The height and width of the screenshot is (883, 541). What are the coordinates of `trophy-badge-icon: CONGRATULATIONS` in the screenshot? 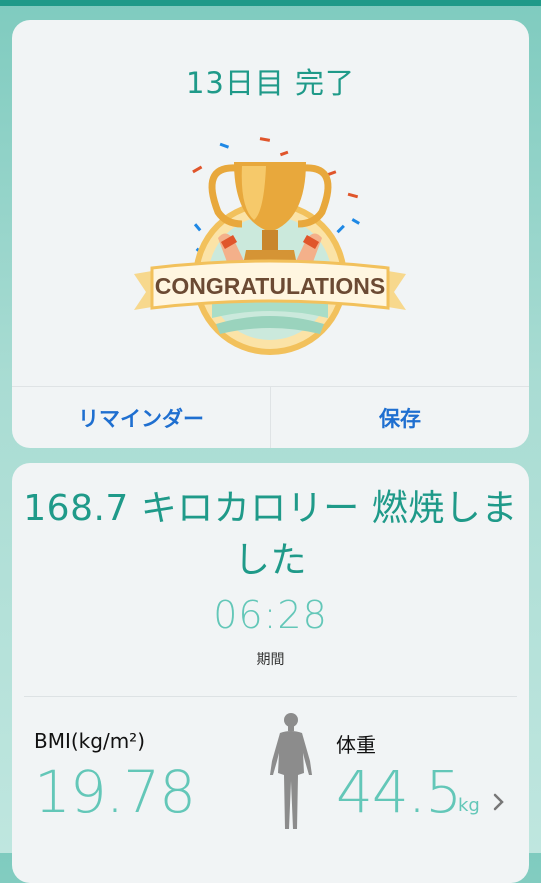 It's located at (270, 246).